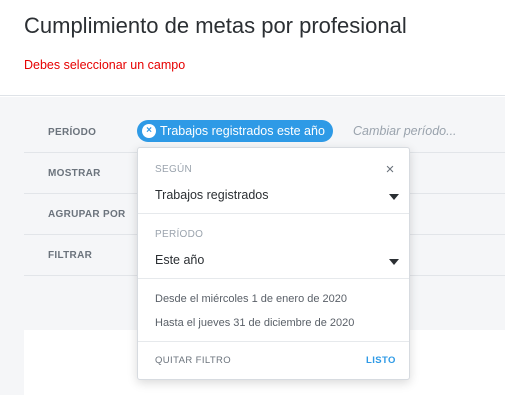 The width and height of the screenshot is (505, 395). What do you see at coordinates (174, 169) in the screenshot?
I see `segun-caption: SEGÚN` at bounding box center [174, 169].